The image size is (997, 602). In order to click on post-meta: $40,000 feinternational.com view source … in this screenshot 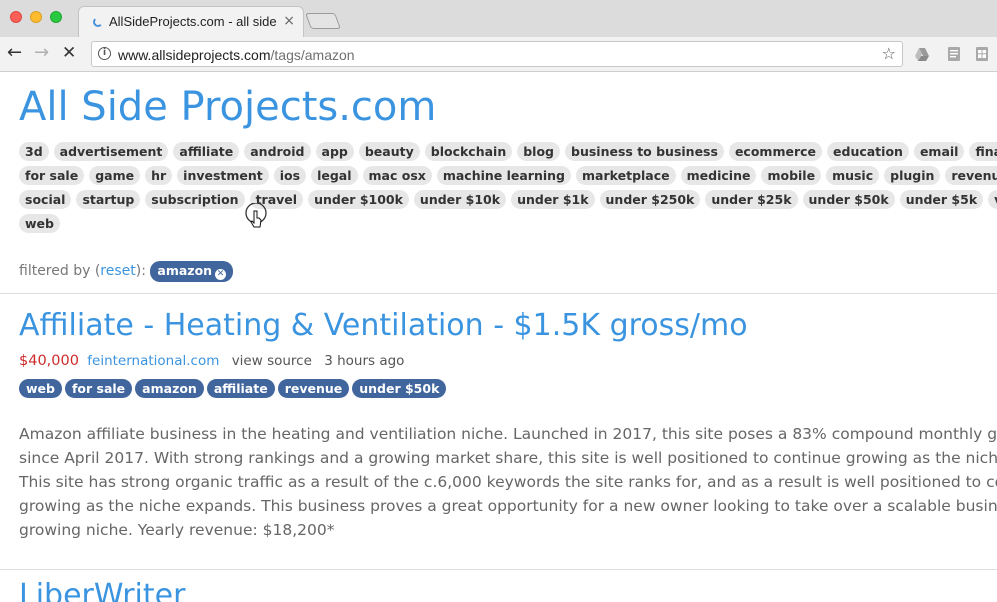, I will do `click(211, 361)`.